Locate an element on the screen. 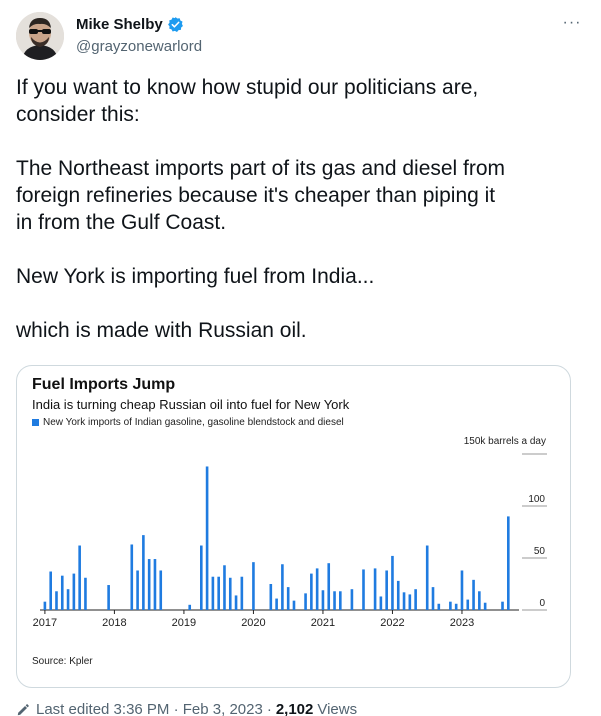  more-options-icon: ··· is located at coordinates (572, 25).